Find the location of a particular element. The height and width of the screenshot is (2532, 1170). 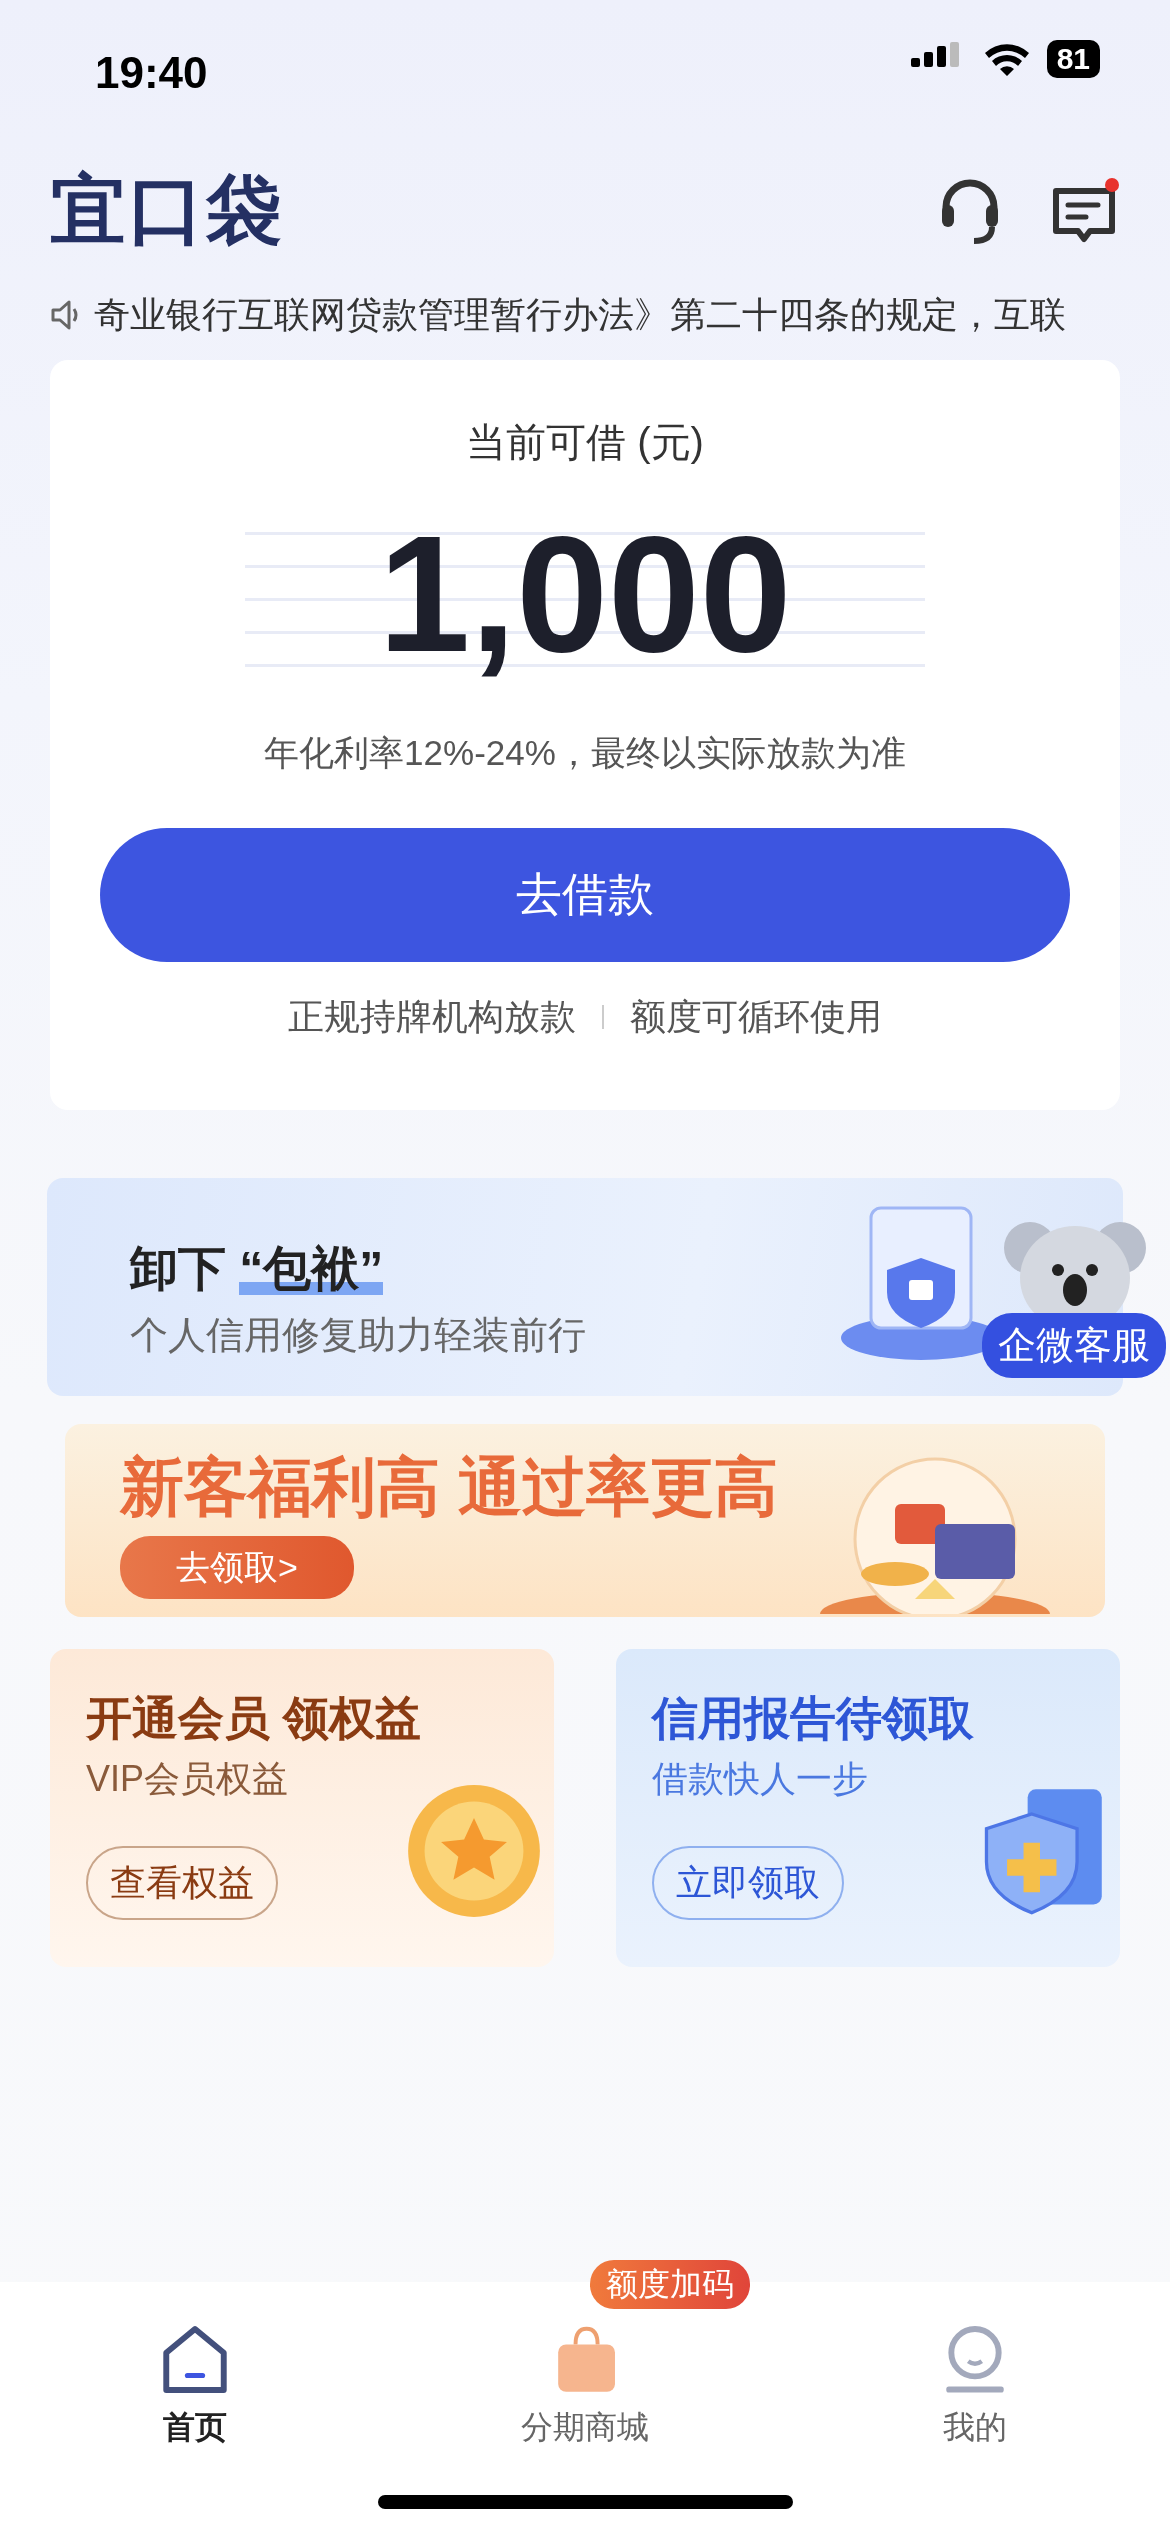

customer-service-button: 企微客服 is located at coordinates (1074, 1345).